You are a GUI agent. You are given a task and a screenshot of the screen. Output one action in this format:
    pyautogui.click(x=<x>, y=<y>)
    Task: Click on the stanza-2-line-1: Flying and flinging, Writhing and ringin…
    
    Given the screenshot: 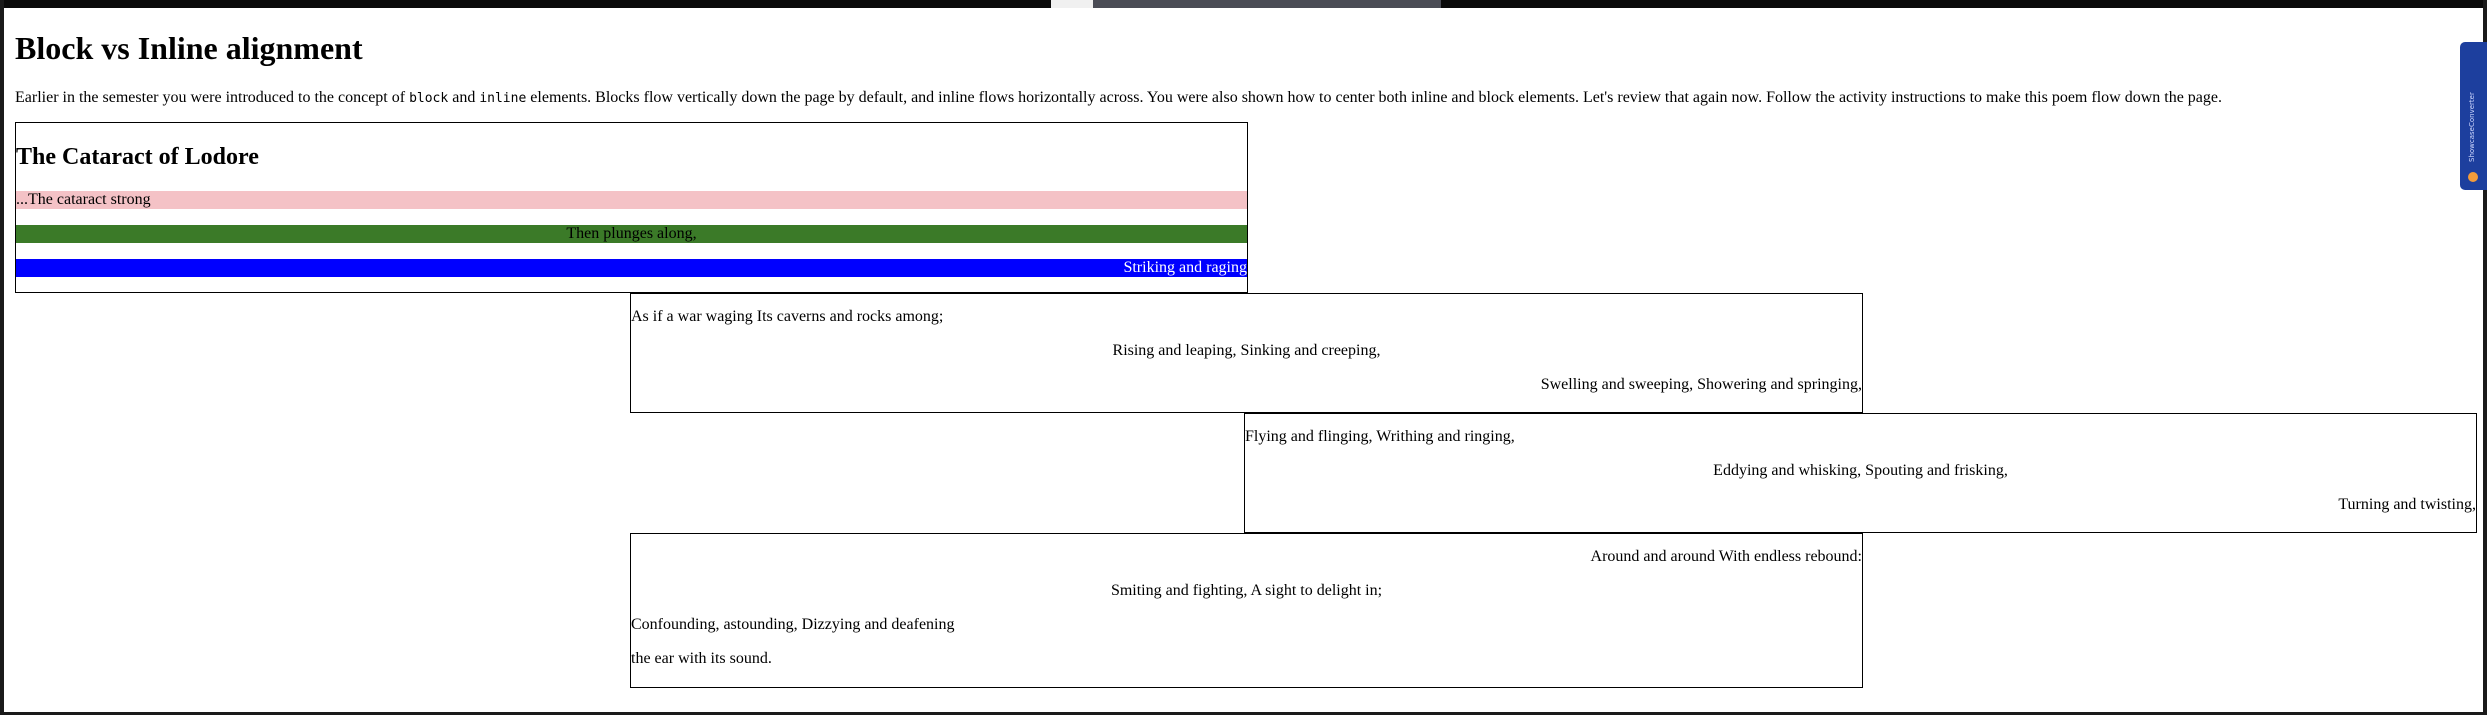 What is the action you would take?
    pyautogui.click(x=1380, y=436)
    